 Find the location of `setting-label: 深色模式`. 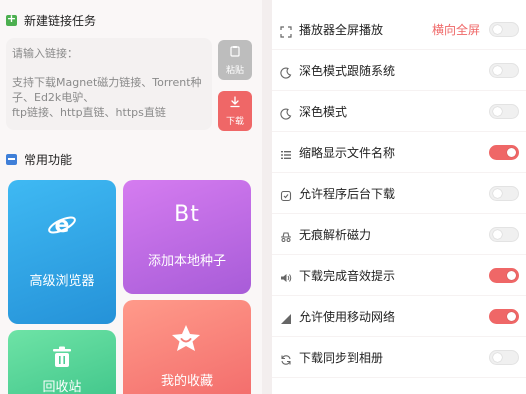

setting-label: 深色模式 is located at coordinates (323, 111).